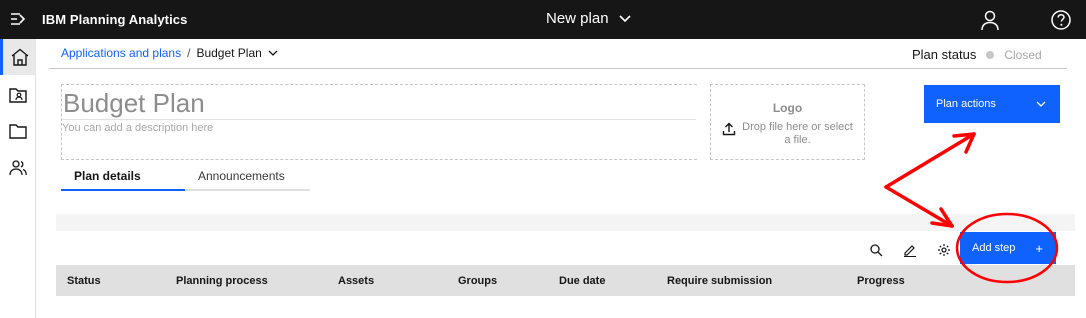 The height and width of the screenshot is (318, 1086). I want to click on description-field: You can add a description here, so click(137, 128).